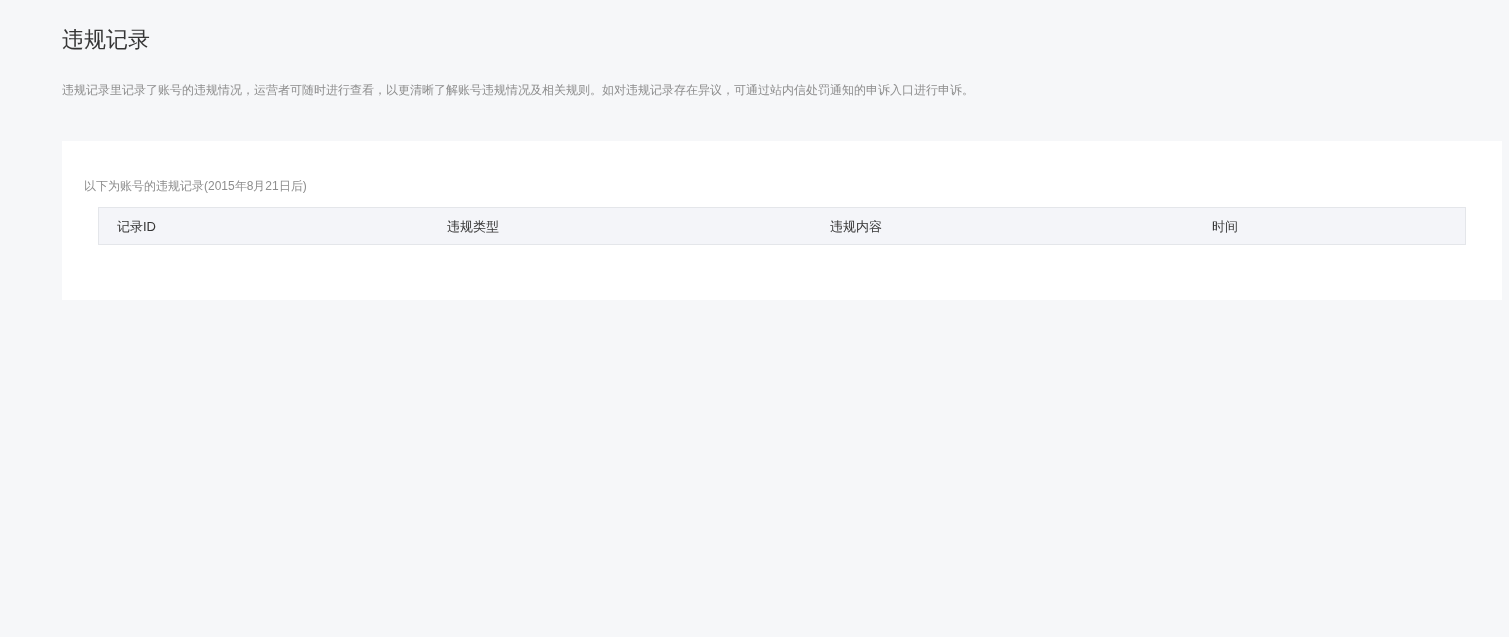  Describe the element at coordinates (106, 40) in the screenshot. I see `page-title: 违规记录` at that location.